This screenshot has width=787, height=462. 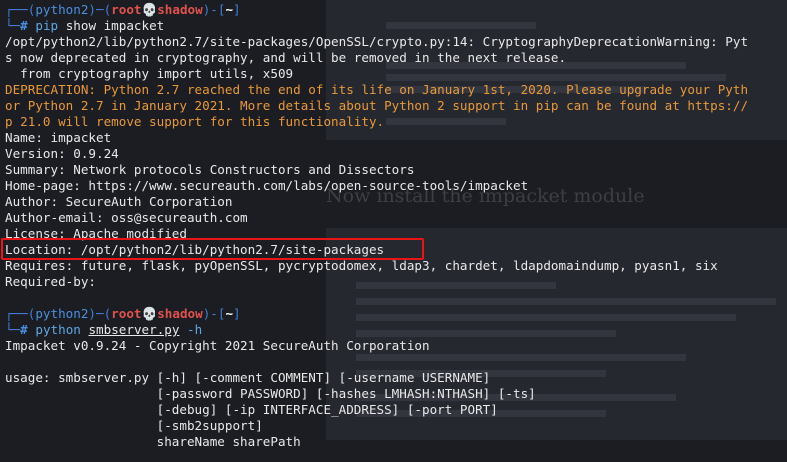 What do you see at coordinates (58, 329) in the screenshot?
I see `python-command: python` at bounding box center [58, 329].